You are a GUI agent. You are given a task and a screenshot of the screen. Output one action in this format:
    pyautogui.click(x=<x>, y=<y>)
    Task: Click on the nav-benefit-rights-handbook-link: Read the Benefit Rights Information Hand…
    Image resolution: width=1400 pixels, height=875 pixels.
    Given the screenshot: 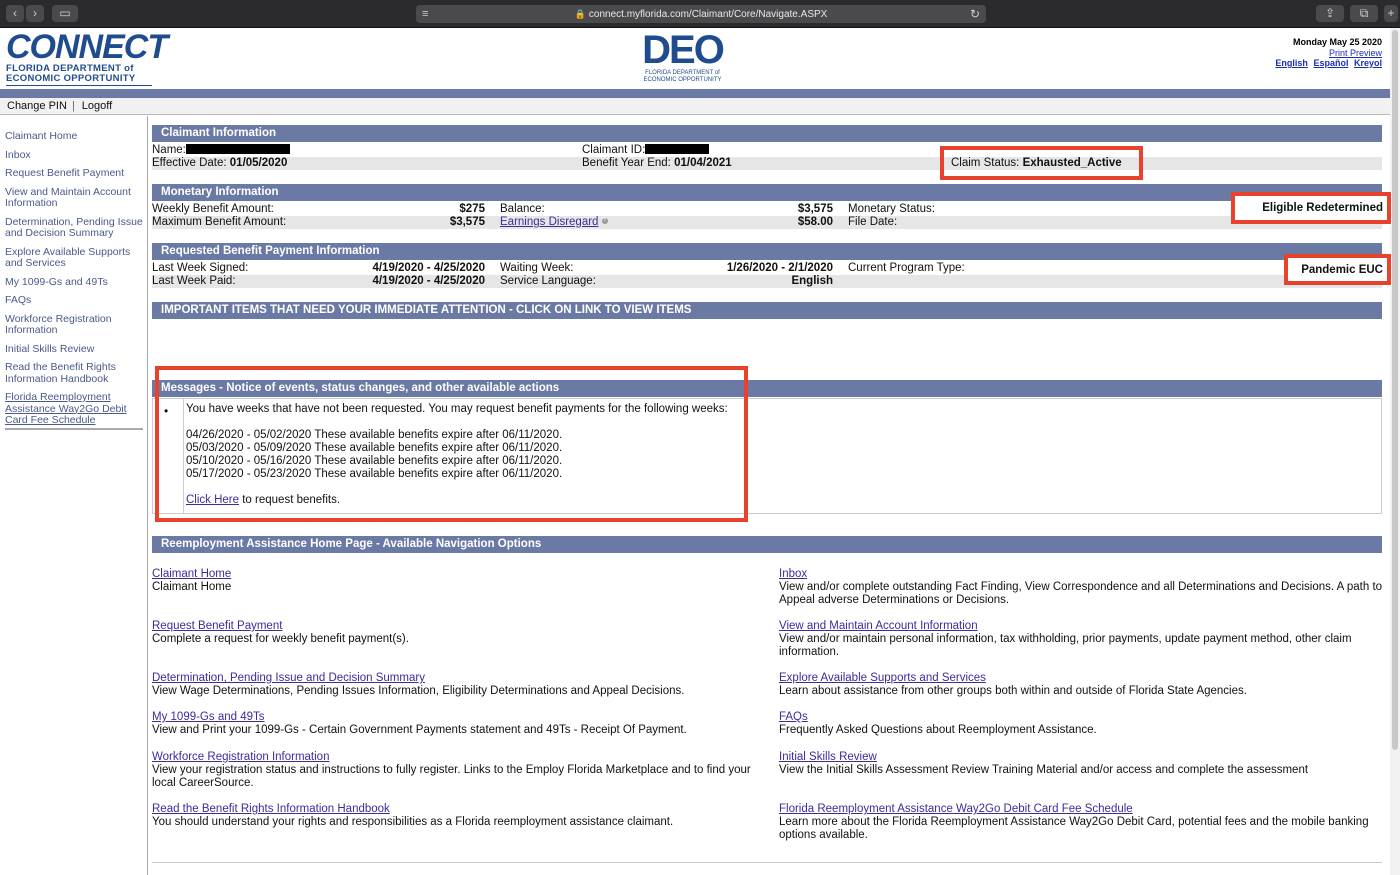 What is the action you would take?
    pyautogui.click(x=457, y=809)
    